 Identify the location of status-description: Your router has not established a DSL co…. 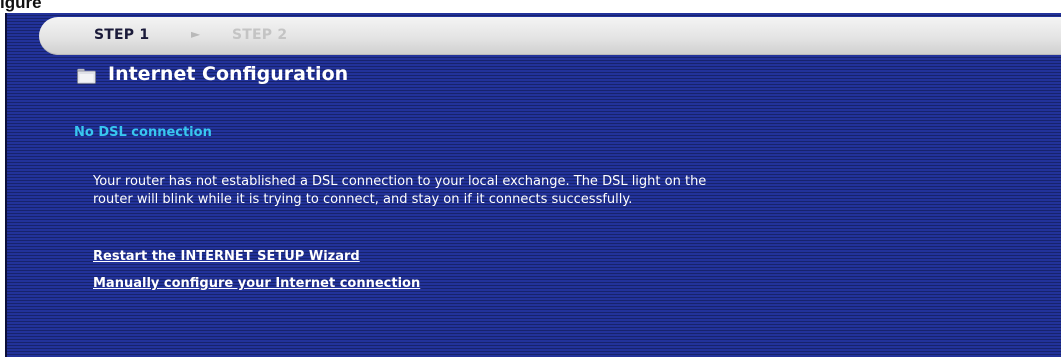
(573, 191).